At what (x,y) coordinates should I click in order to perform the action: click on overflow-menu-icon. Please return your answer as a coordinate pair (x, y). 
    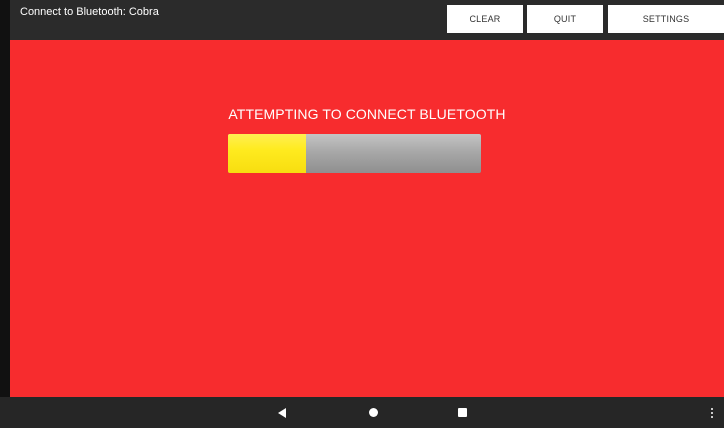
    Looking at the image, I should click on (712, 412).